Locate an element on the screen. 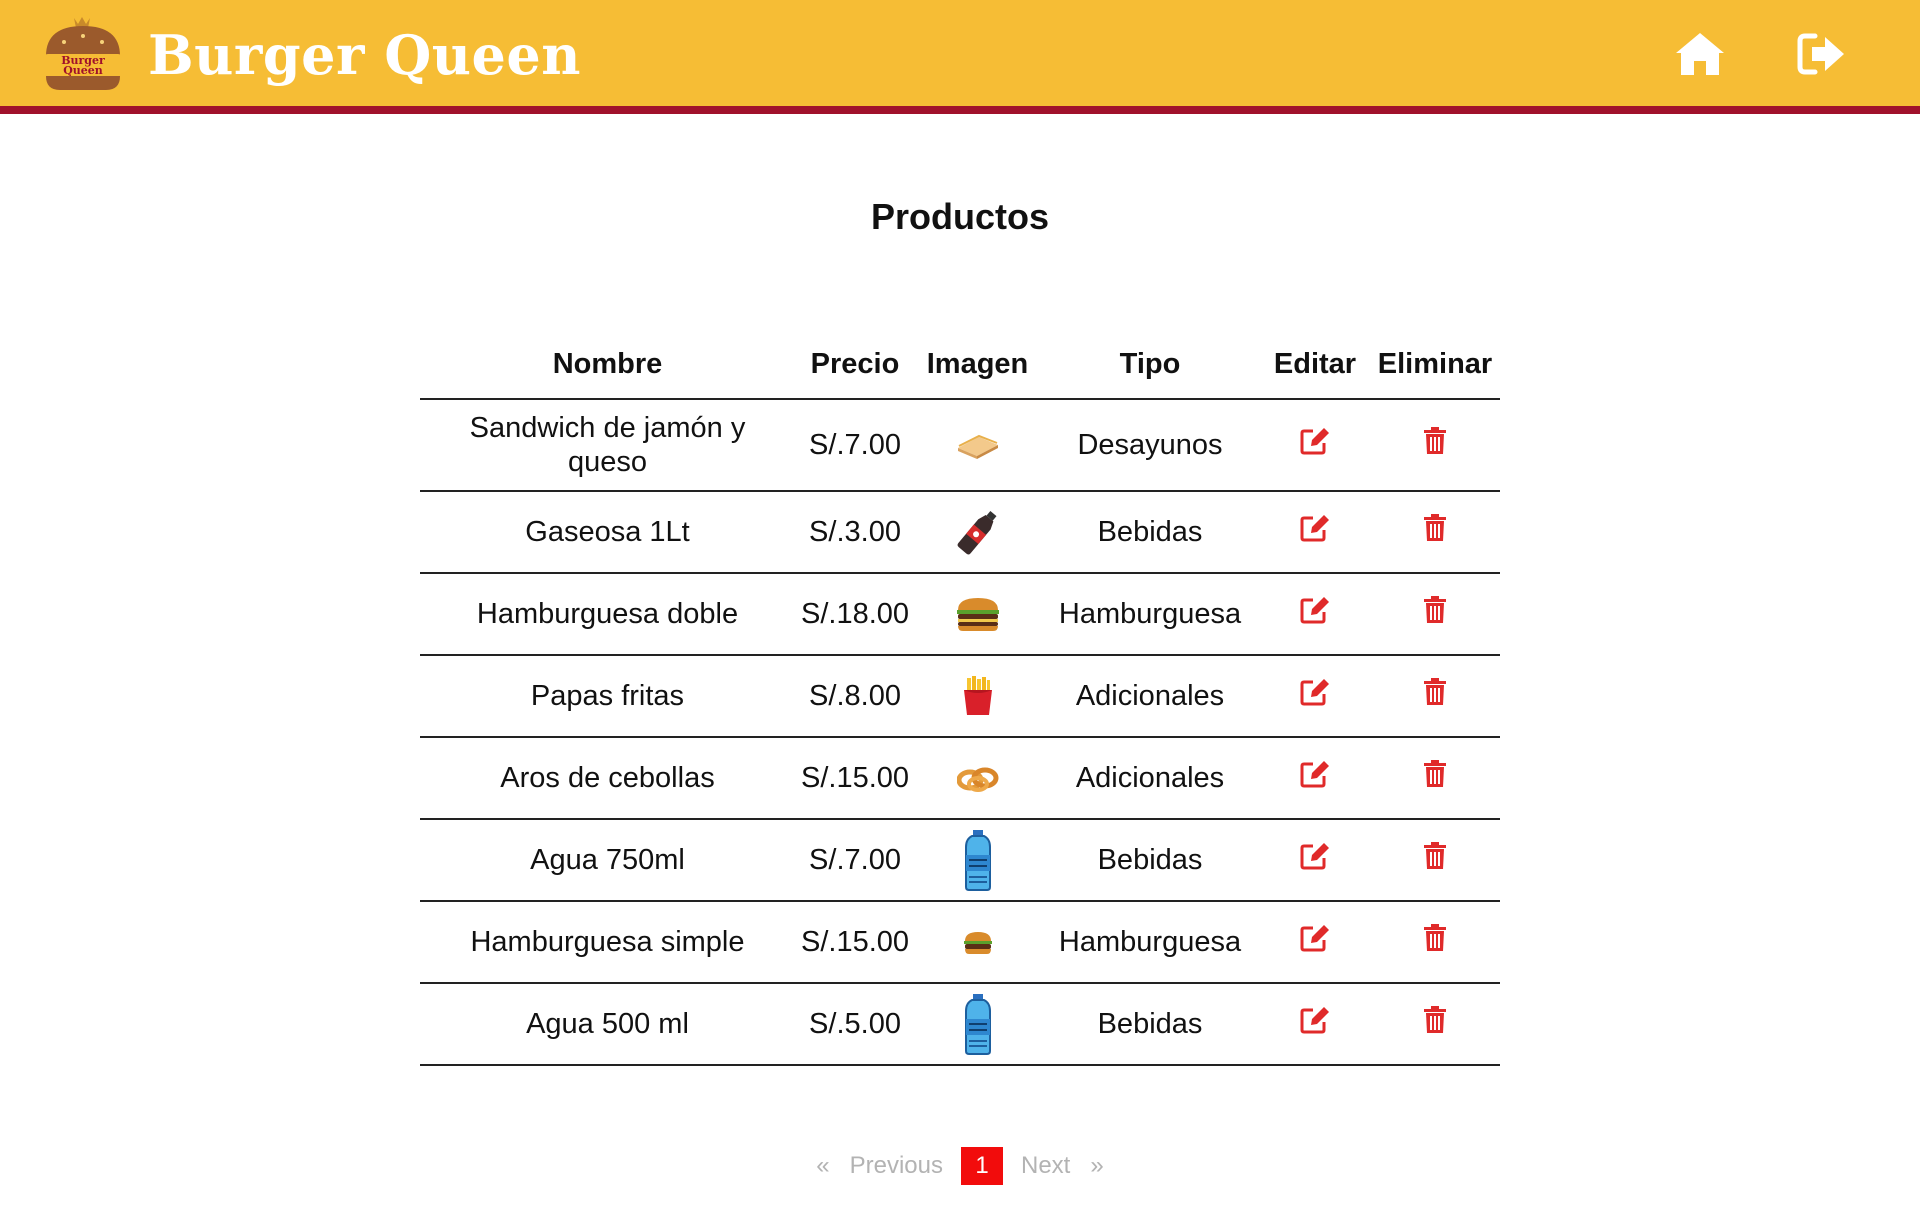 The image size is (1920, 1209). table-row: Hamburguesa doble S/.18.00 Hamburguesa is located at coordinates (960, 614).